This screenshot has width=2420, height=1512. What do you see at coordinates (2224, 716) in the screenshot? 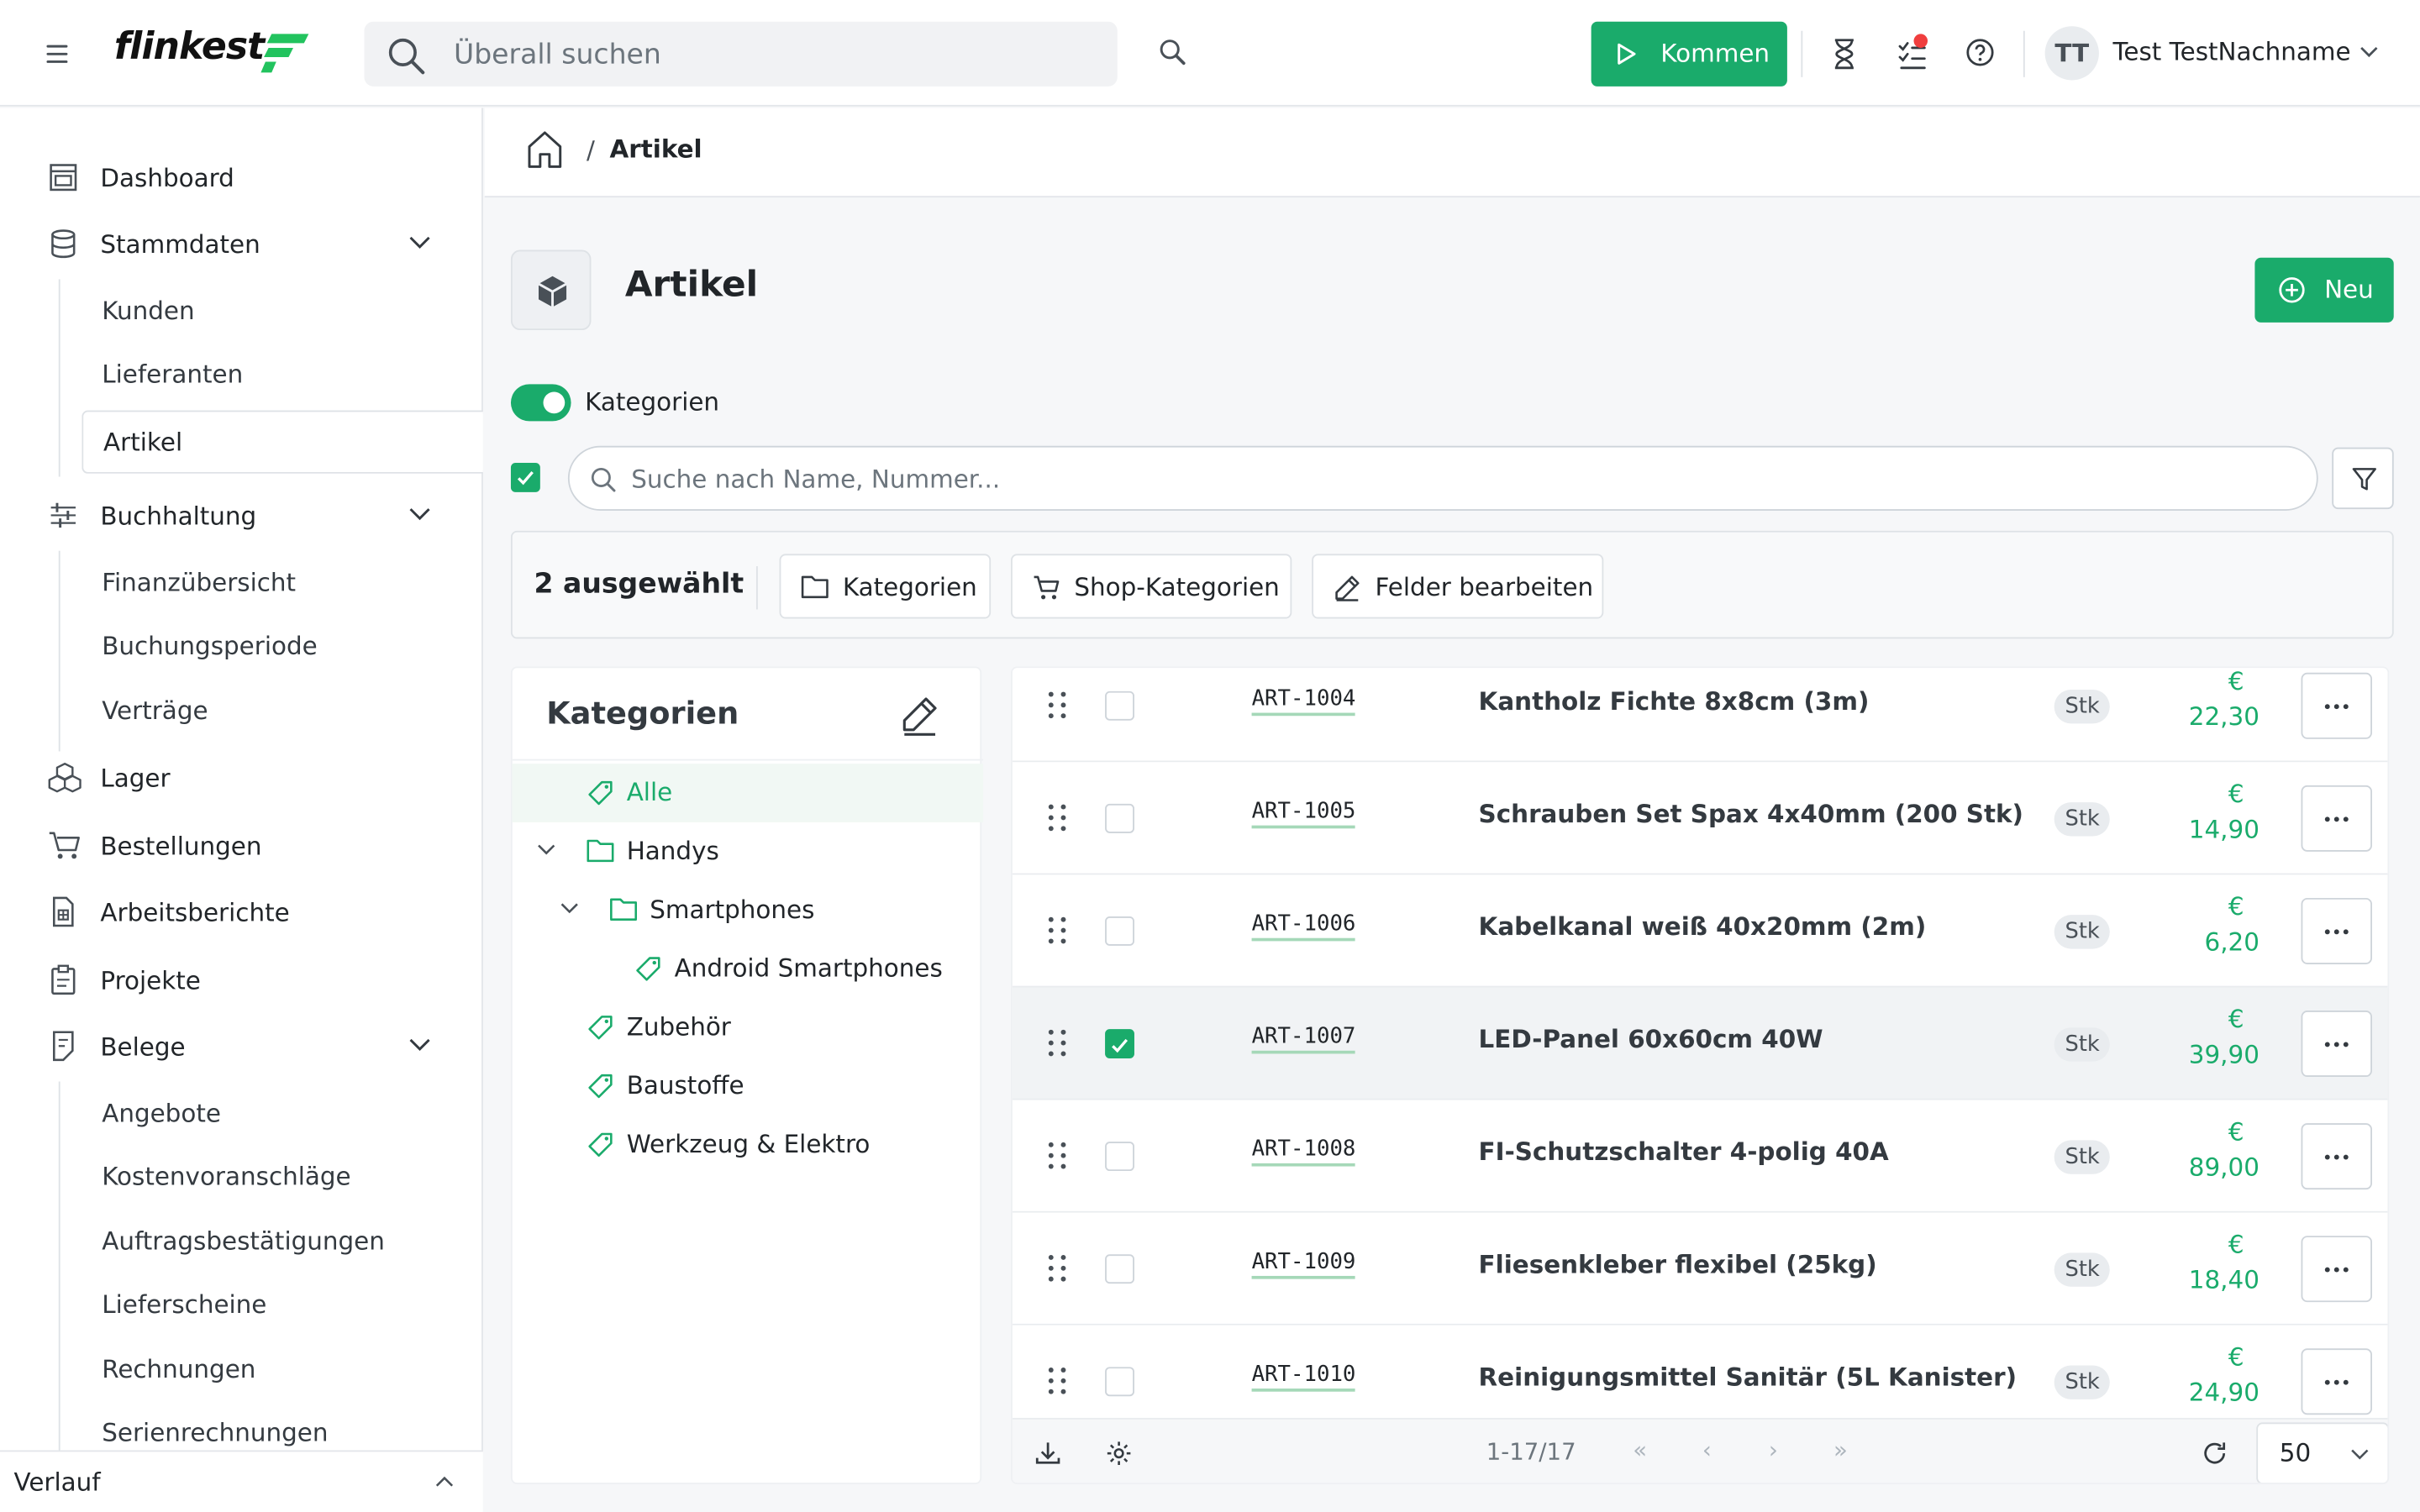
I see `price-value: 22,30` at bounding box center [2224, 716].